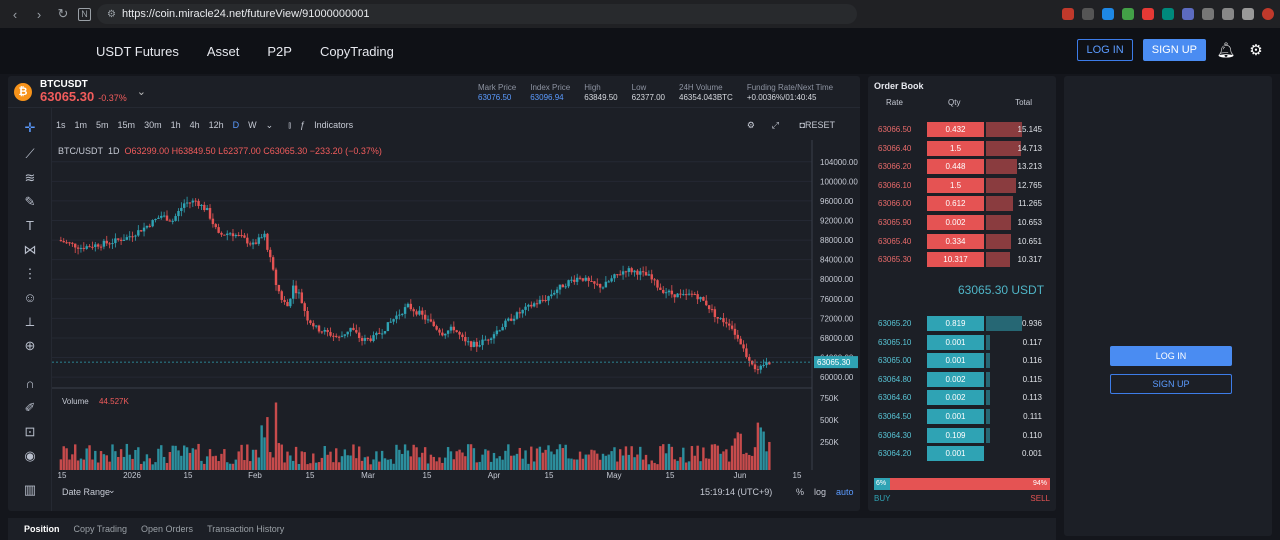 This screenshot has height=540, width=1280. I want to click on ask-row: 63066.40 1.5 14.713, so click(962, 148).